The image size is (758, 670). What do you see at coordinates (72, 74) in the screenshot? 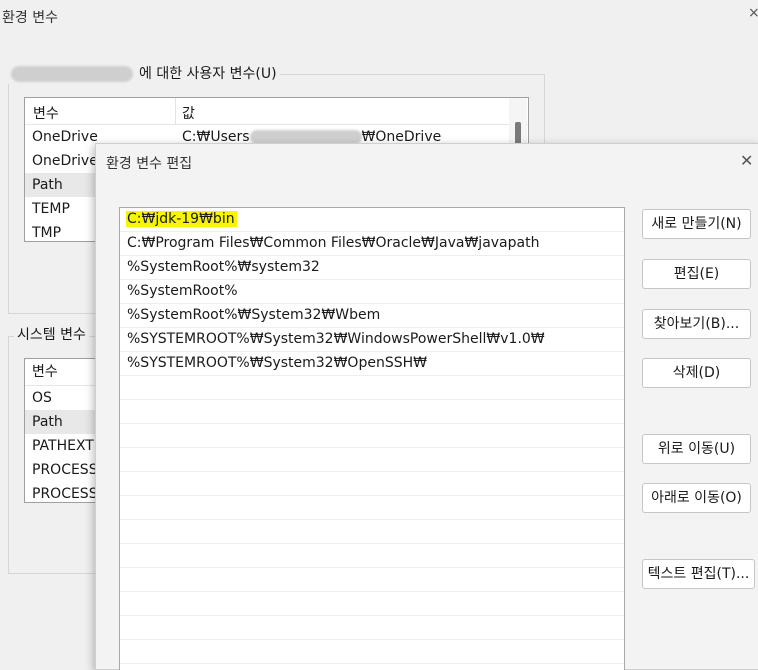
I see `redacted-username` at bounding box center [72, 74].